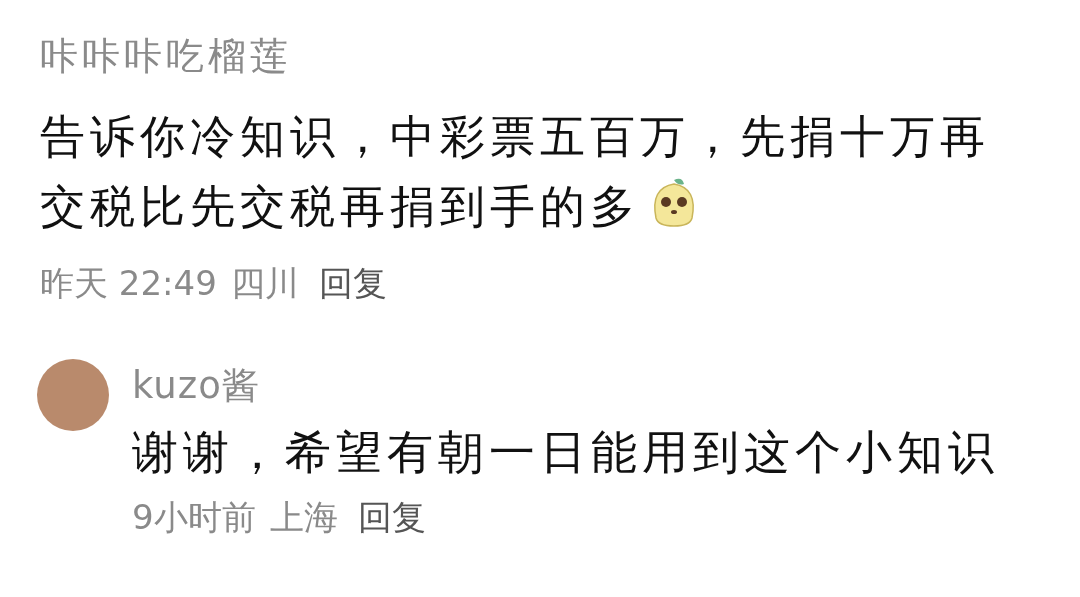  Describe the element at coordinates (194, 517) in the screenshot. I see `comment-time: 9小时前` at that location.